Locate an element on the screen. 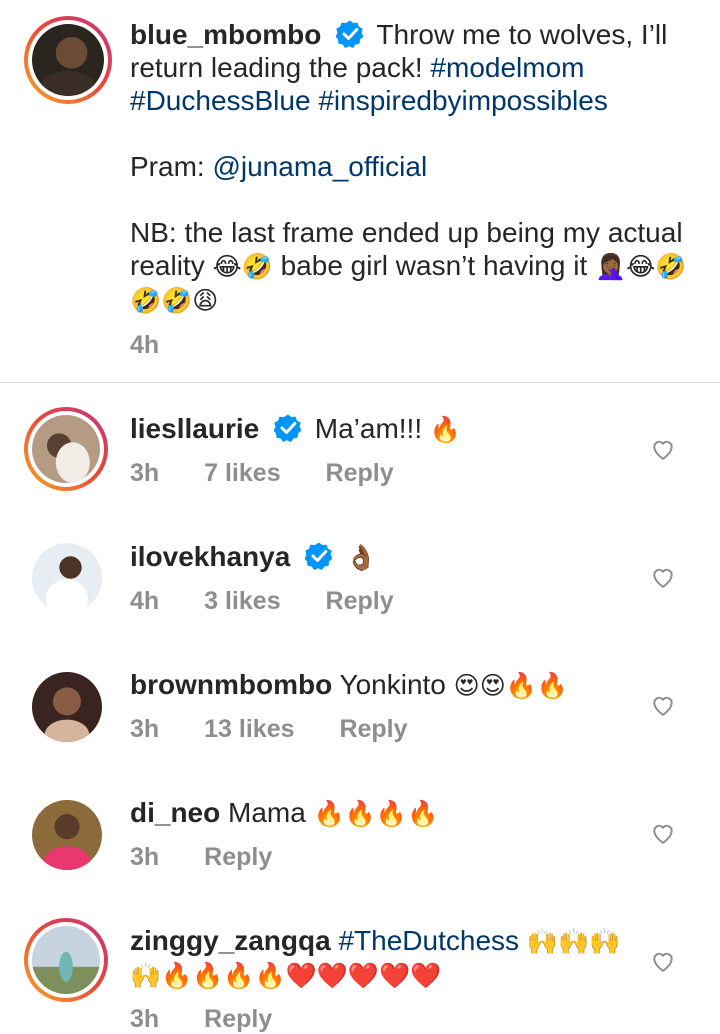 This screenshot has height=1034, width=720. comment-text: brownmbombo Yonkinto 😍😍🔥🔥 is located at coordinates (390, 685).